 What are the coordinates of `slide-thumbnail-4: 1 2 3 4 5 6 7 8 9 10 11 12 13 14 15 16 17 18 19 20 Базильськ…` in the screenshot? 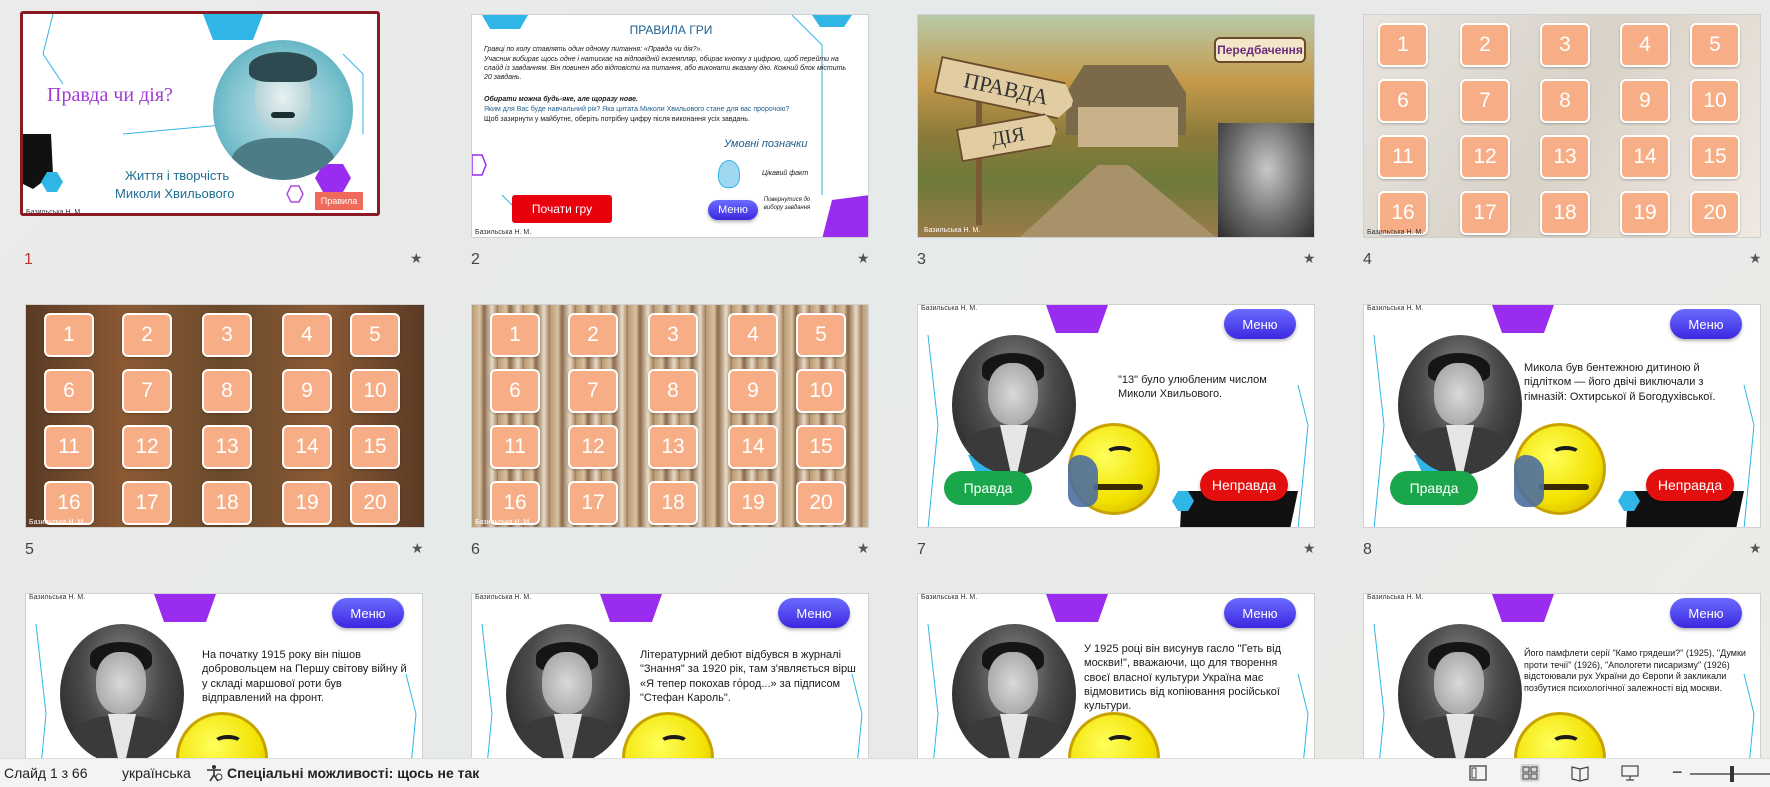 It's located at (1562, 126).